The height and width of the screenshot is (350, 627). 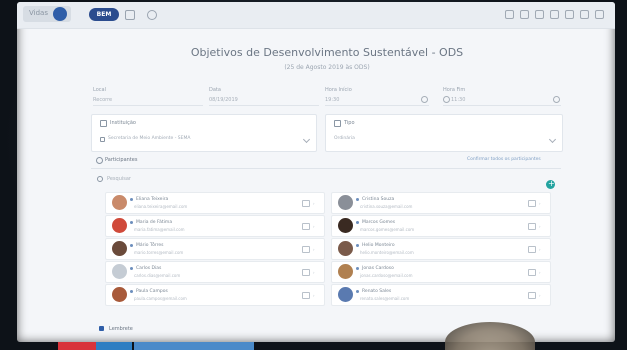 I want to click on participant-card: Paula Campos paula.campos@email.com ›, so click(x=215, y=295).